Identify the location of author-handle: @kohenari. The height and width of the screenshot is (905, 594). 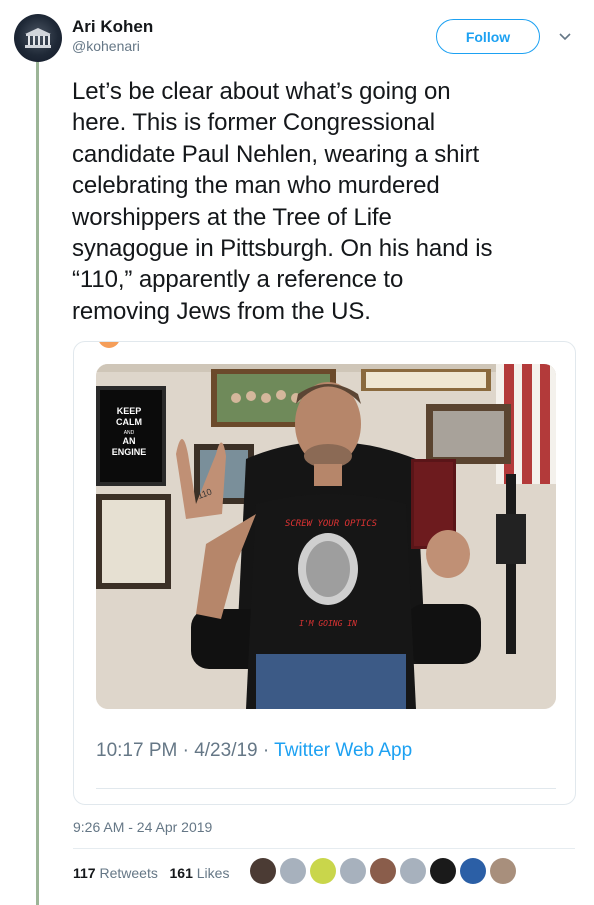
(106, 46).